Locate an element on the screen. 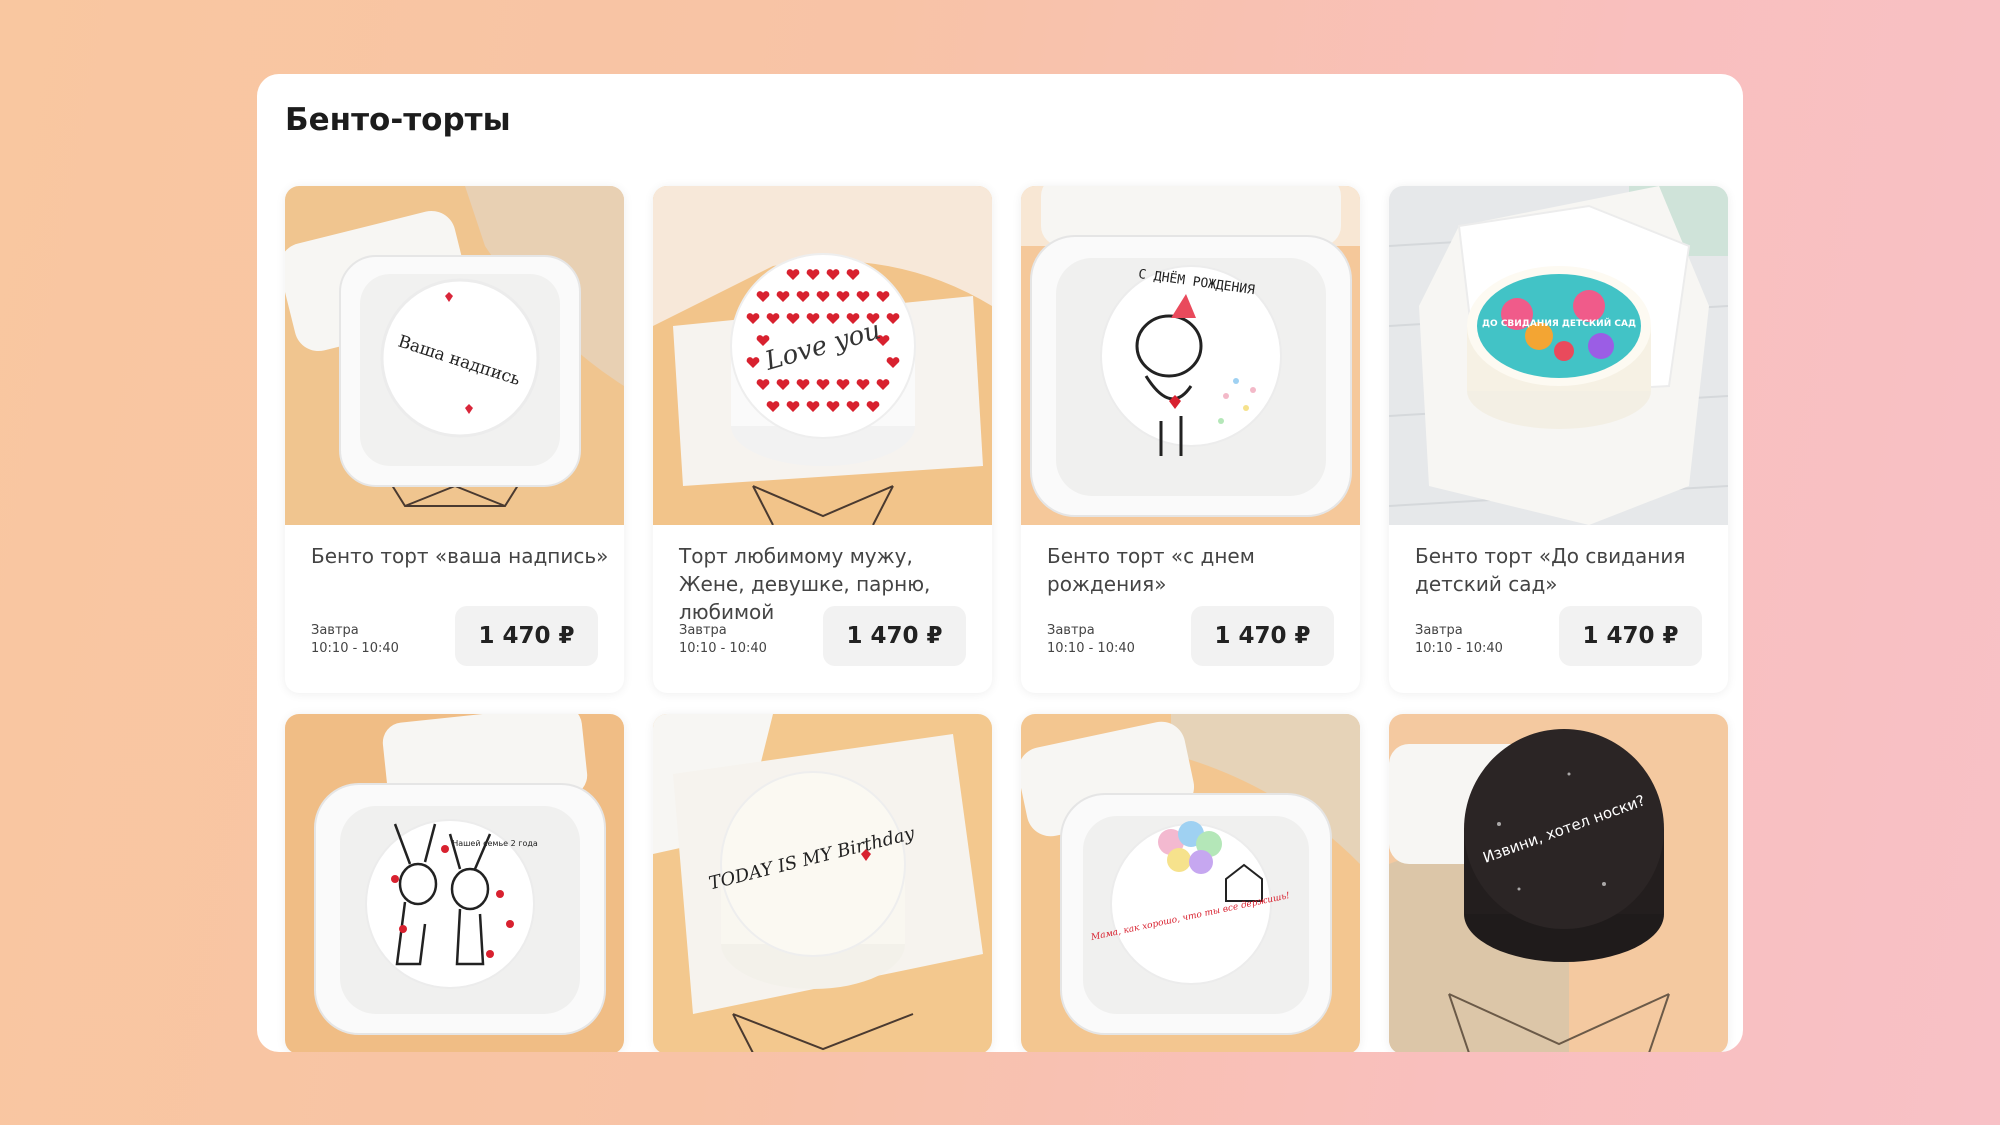 The width and height of the screenshot is (2000, 1125). product-image: ДО СВИДАНИЯ ДЕТСКИЙ САД is located at coordinates (1558, 355).